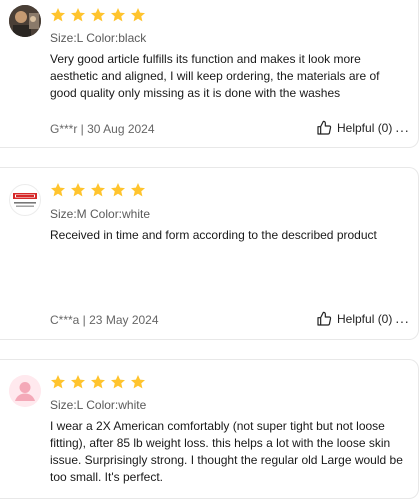 The height and width of the screenshot is (499, 420). What do you see at coordinates (104, 320) in the screenshot?
I see `review-meta: C***a | 23 May 2024` at bounding box center [104, 320].